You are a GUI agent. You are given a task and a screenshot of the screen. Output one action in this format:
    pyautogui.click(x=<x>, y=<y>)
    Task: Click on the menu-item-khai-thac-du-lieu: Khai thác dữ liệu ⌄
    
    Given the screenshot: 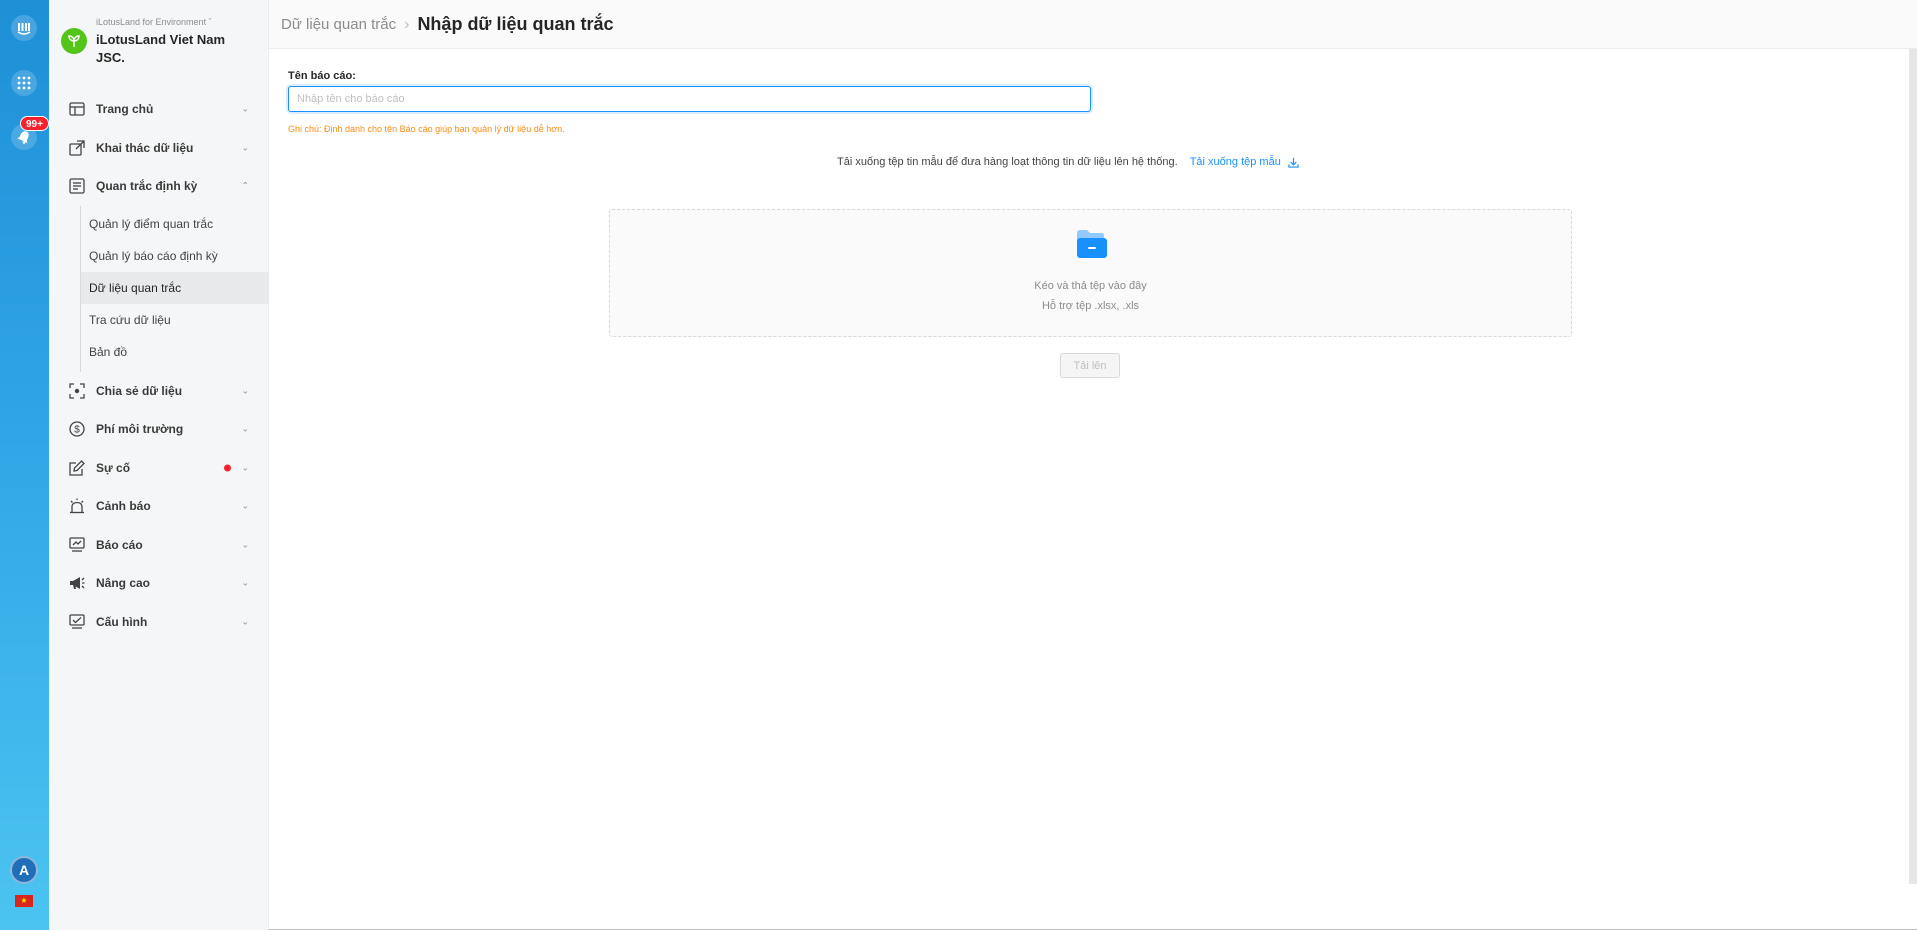 What is the action you would take?
    pyautogui.click(x=159, y=148)
    